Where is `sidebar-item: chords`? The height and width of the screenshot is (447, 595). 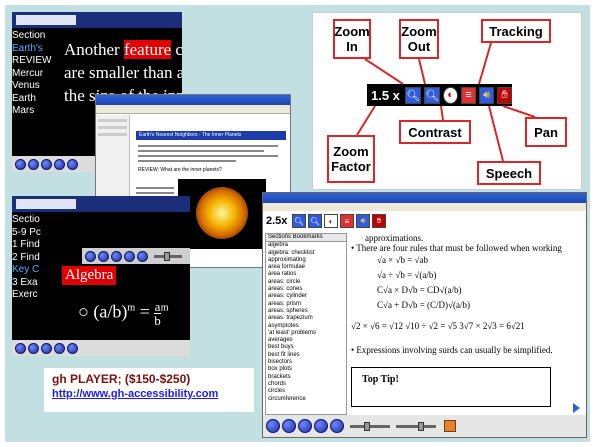 sidebar-item: chords is located at coordinates (307, 384).